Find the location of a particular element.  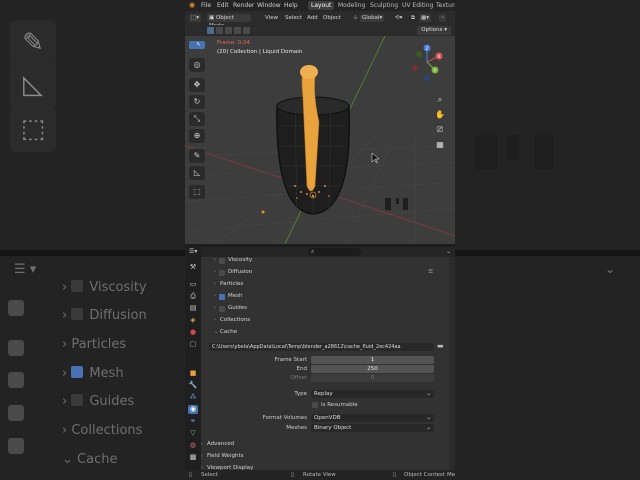

panel-diffusion: › Diffusion ☰ is located at coordinates (325, 272).